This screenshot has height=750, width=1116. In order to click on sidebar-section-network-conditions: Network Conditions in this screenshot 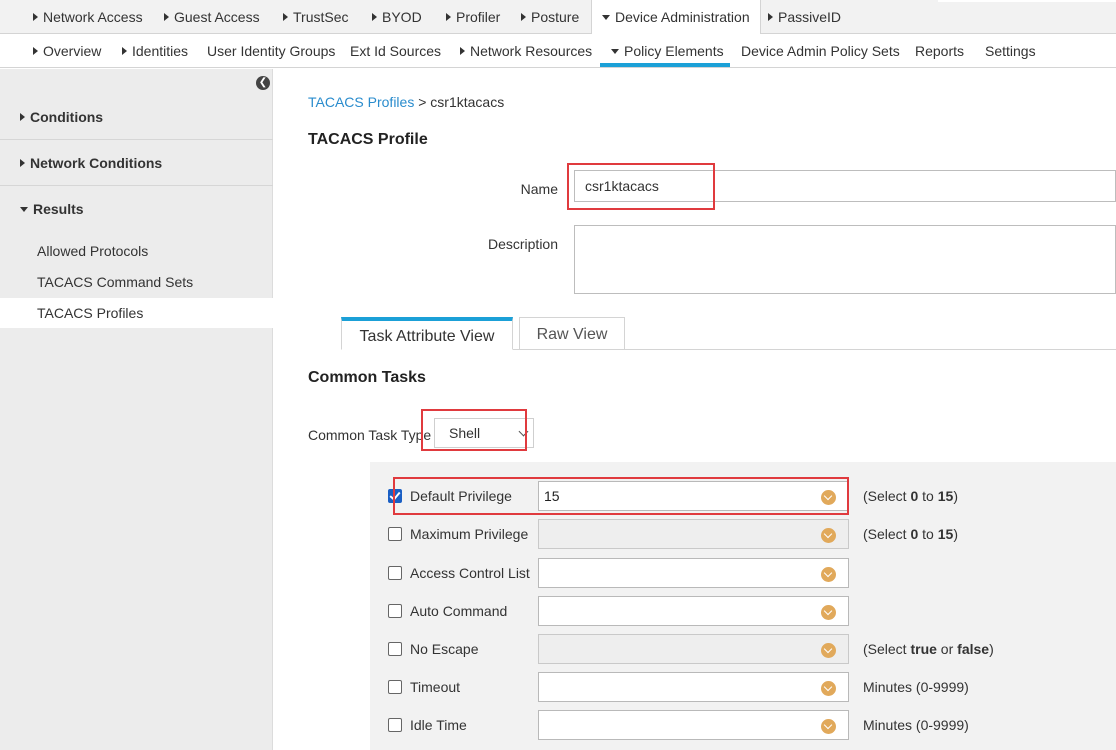, I will do `click(136, 163)`.